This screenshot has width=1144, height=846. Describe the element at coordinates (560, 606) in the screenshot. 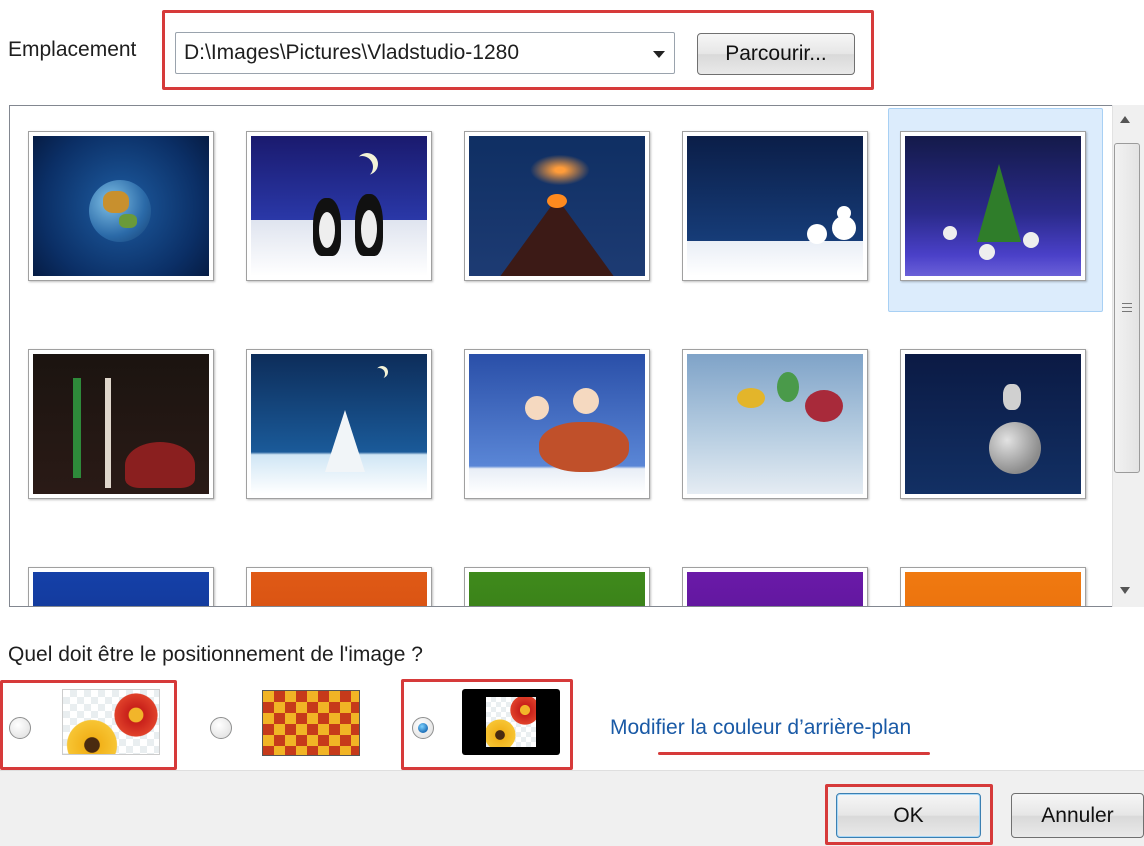

I see `panel-bottom-border` at that location.